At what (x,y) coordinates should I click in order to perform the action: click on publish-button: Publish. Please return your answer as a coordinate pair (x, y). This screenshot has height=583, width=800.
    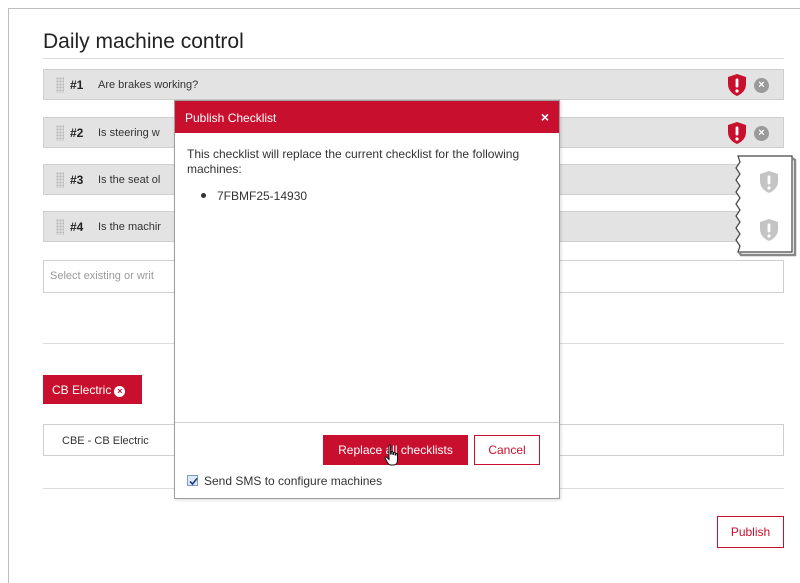
    Looking at the image, I should click on (750, 532).